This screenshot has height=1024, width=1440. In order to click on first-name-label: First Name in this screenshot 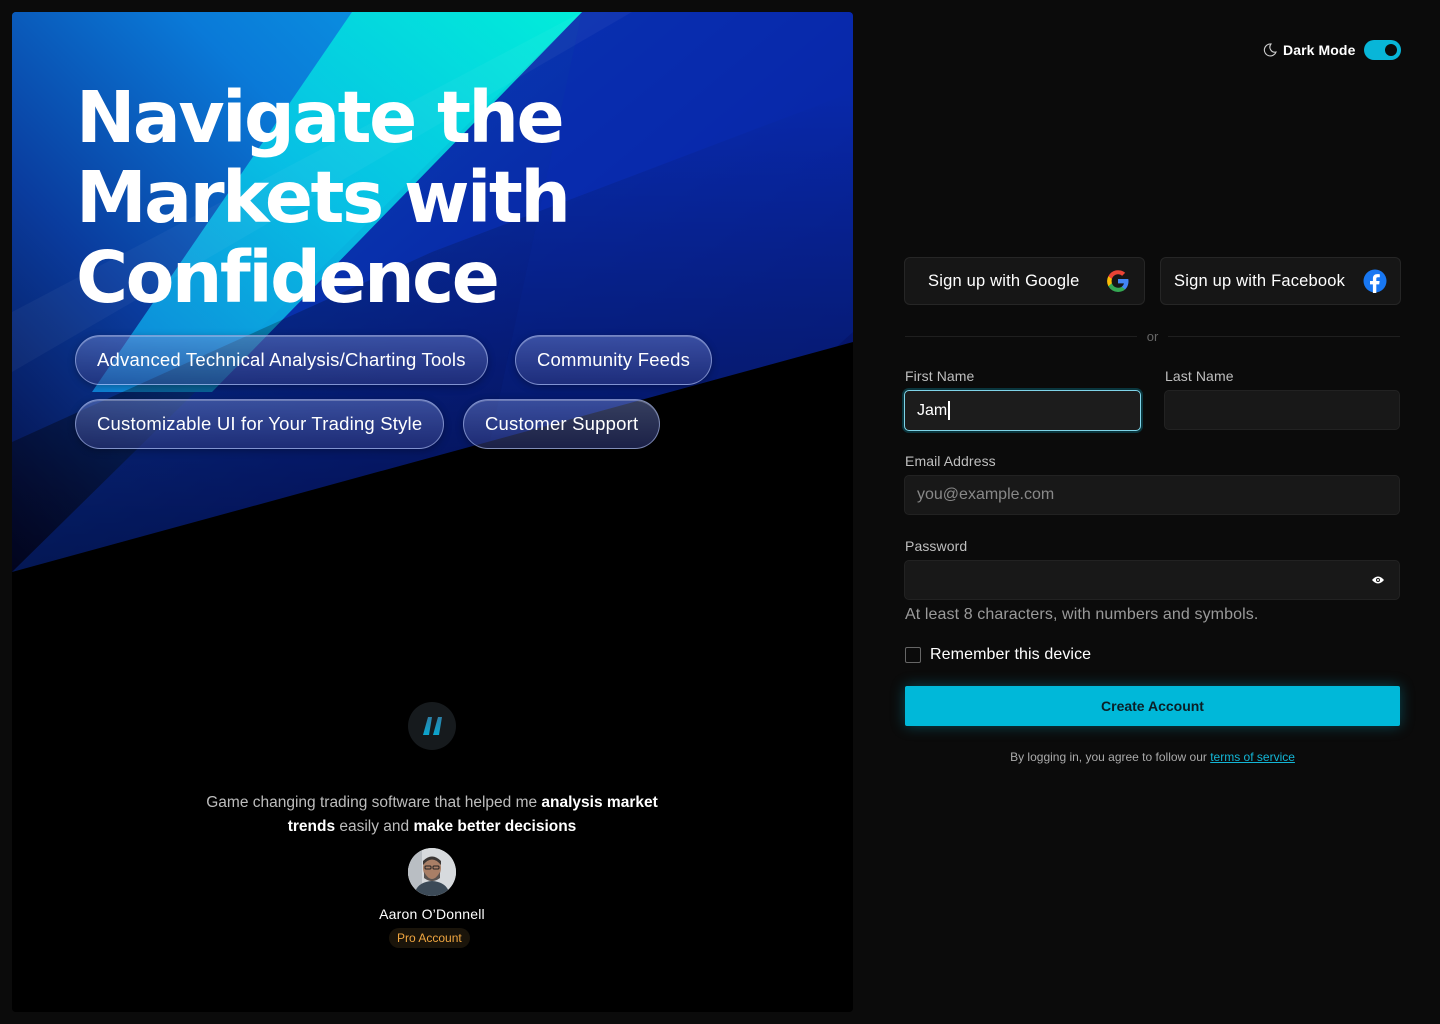, I will do `click(940, 376)`.